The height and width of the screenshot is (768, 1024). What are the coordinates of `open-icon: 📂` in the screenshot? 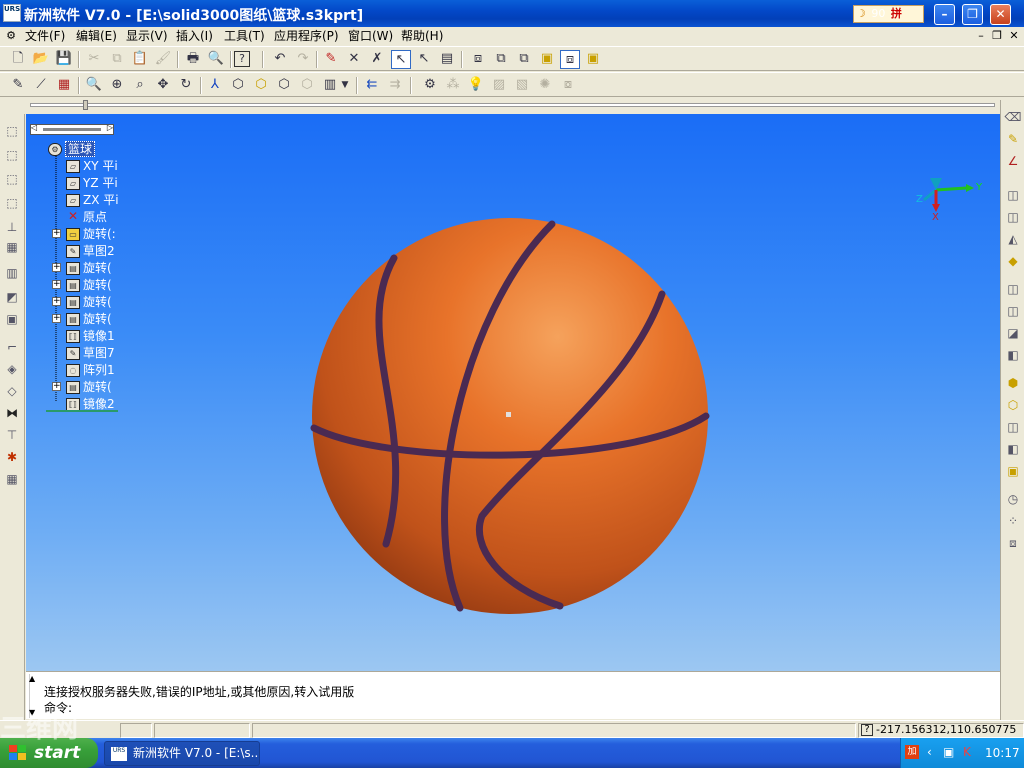 It's located at (41, 59).